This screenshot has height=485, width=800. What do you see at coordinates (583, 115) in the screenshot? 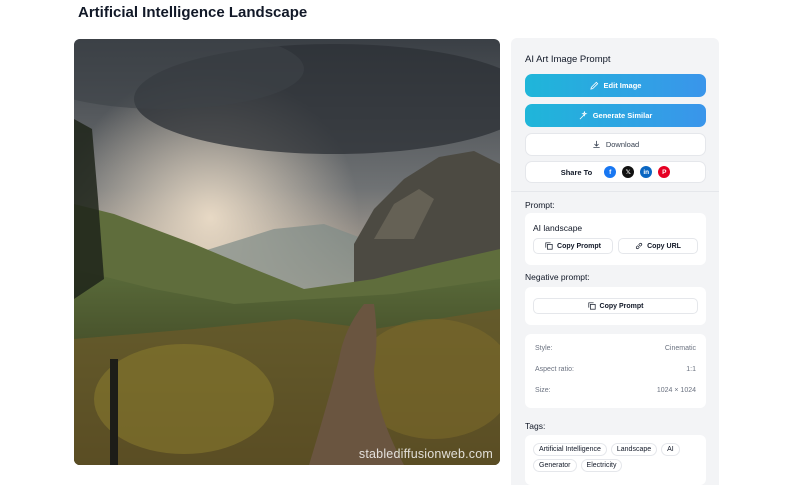
I see `magic-wand-icon` at bounding box center [583, 115].